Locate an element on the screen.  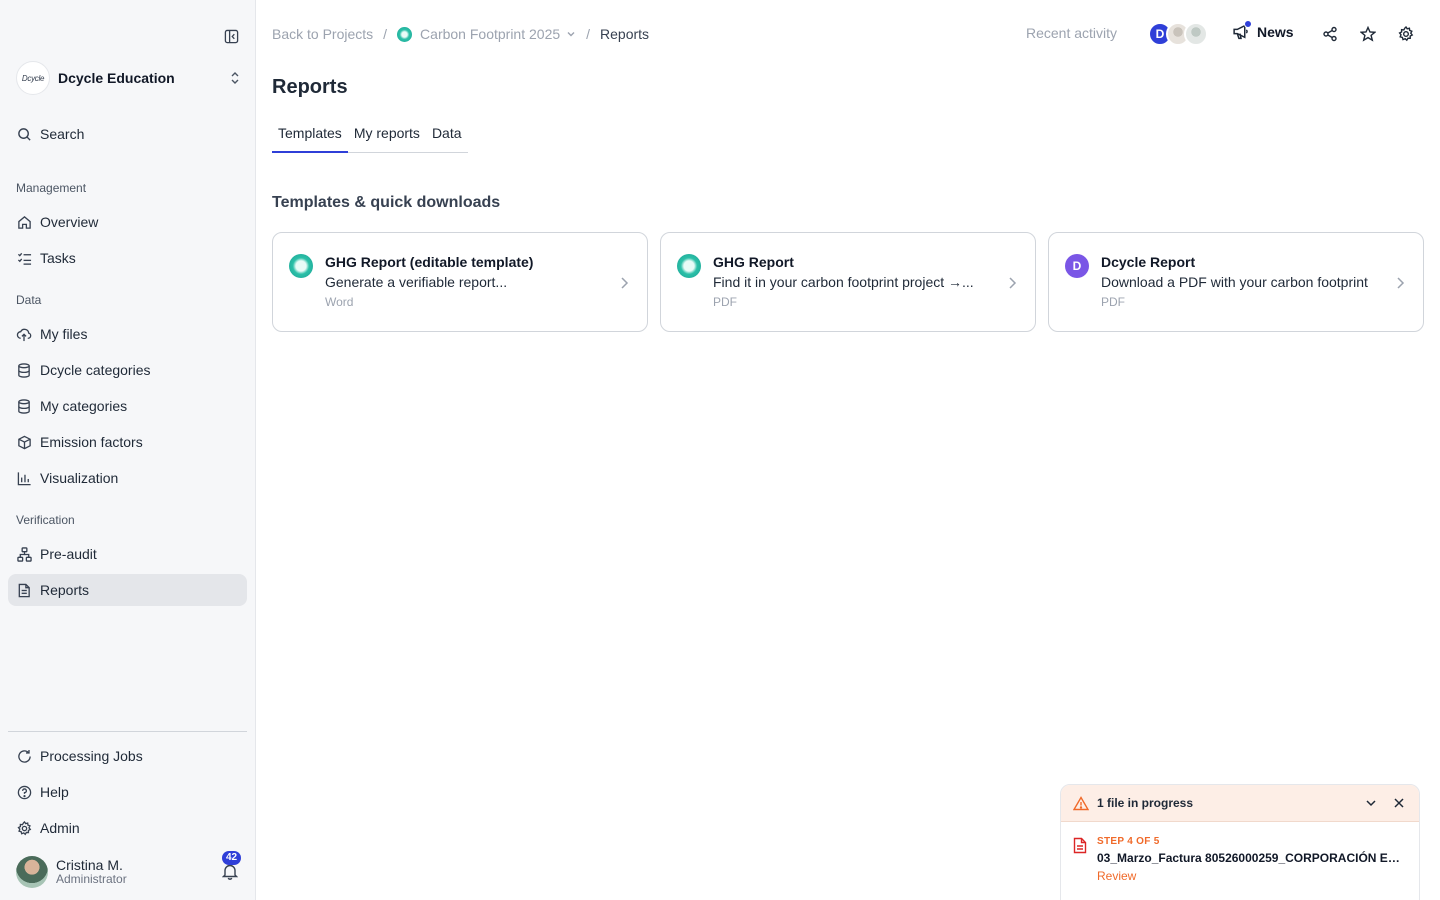
toast-step: STEP 4 OF 5 is located at coordinates (1128, 841).